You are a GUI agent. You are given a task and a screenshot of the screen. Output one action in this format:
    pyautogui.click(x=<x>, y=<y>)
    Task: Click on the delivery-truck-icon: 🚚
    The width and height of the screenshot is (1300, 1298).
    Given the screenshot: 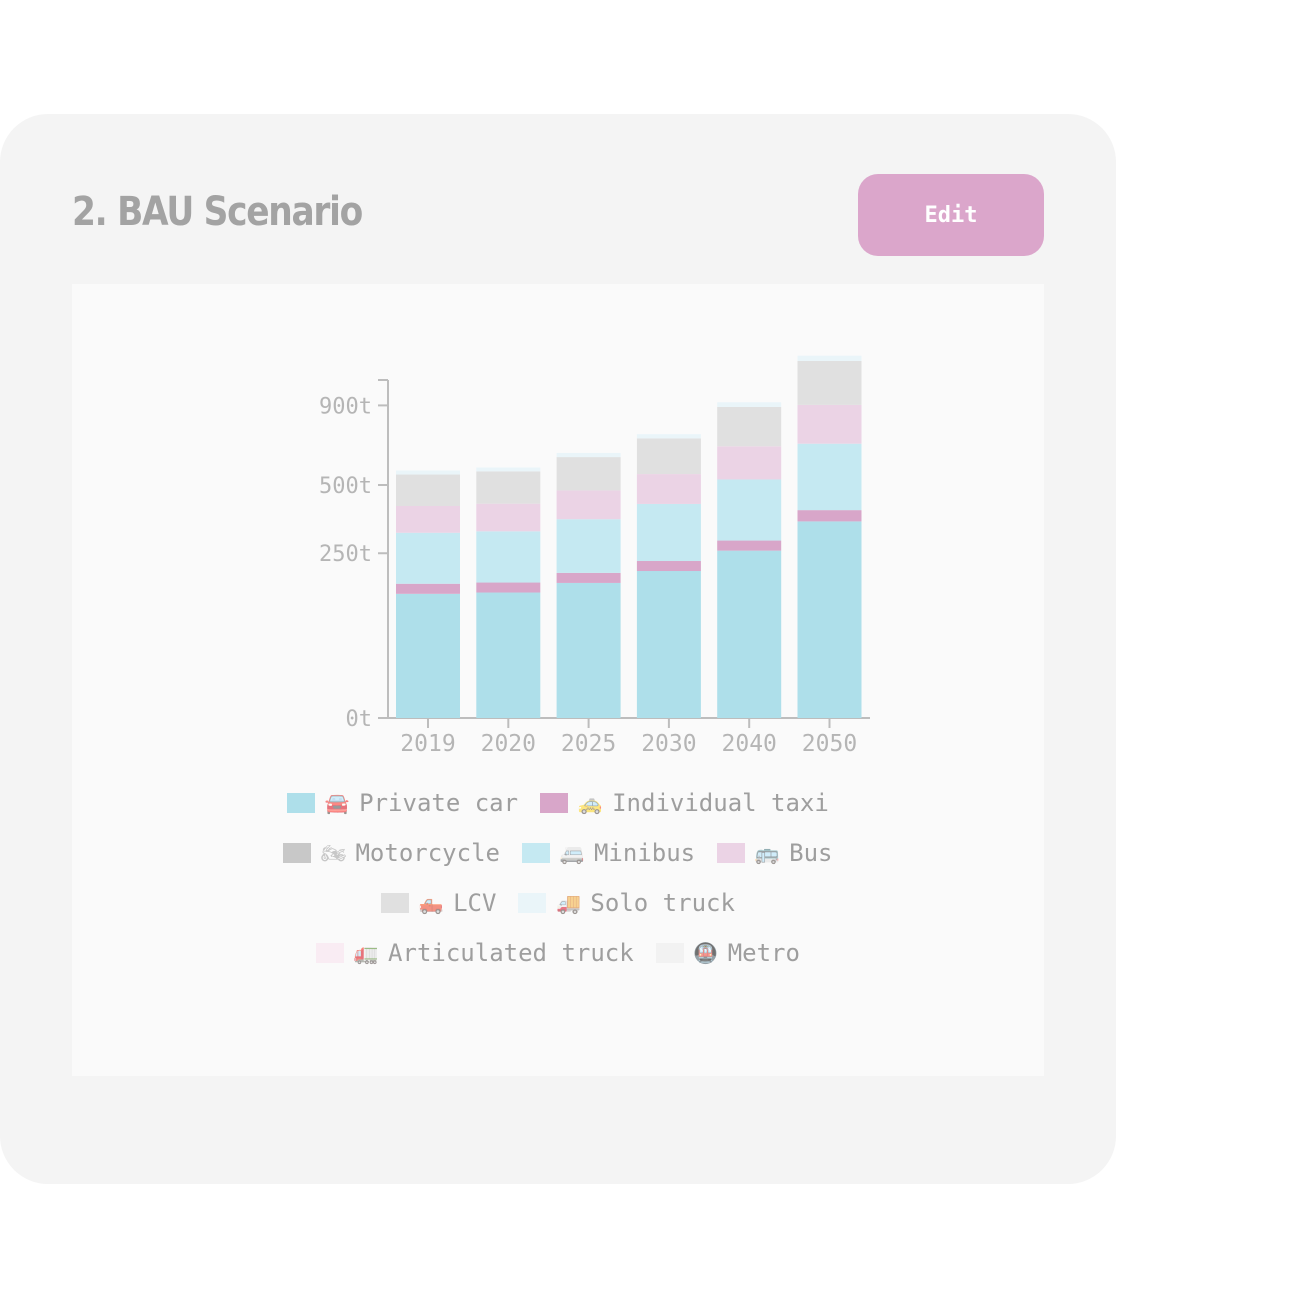 What is the action you would take?
    pyautogui.click(x=568, y=903)
    